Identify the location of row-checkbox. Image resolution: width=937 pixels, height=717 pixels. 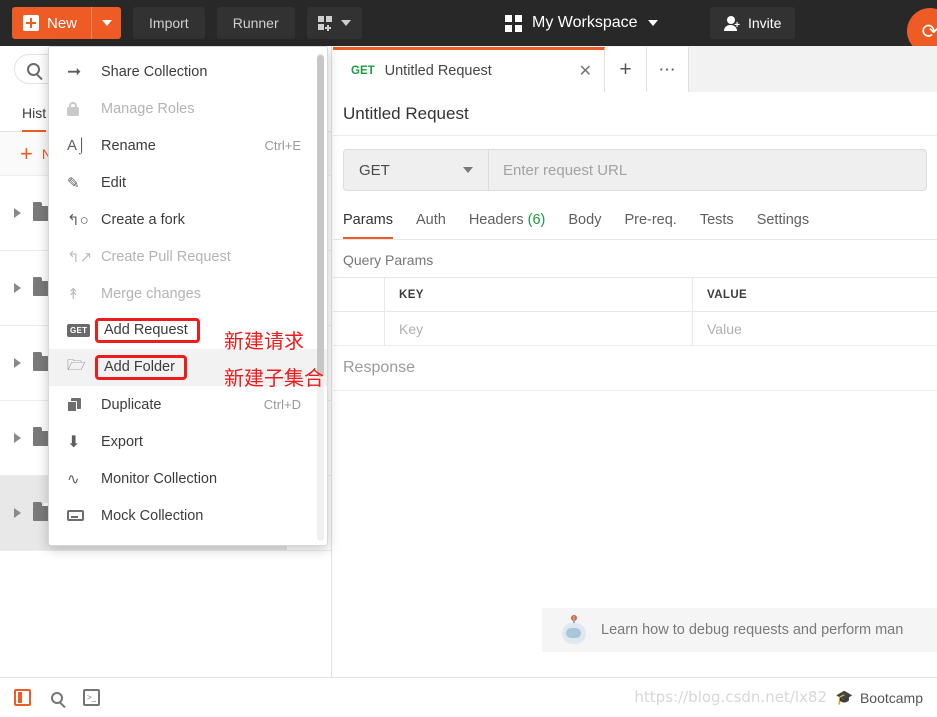
(359, 328).